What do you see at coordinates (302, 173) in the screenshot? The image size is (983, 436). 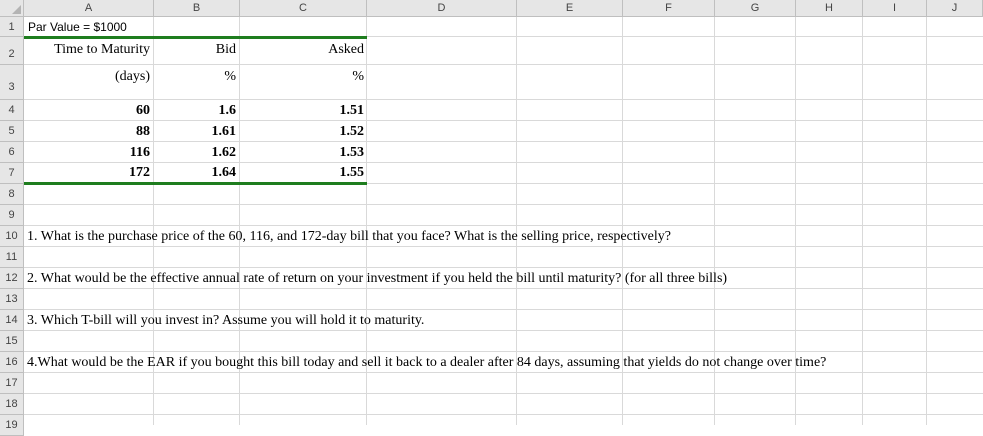 I see `cell-c7: 1.55` at bounding box center [302, 173].